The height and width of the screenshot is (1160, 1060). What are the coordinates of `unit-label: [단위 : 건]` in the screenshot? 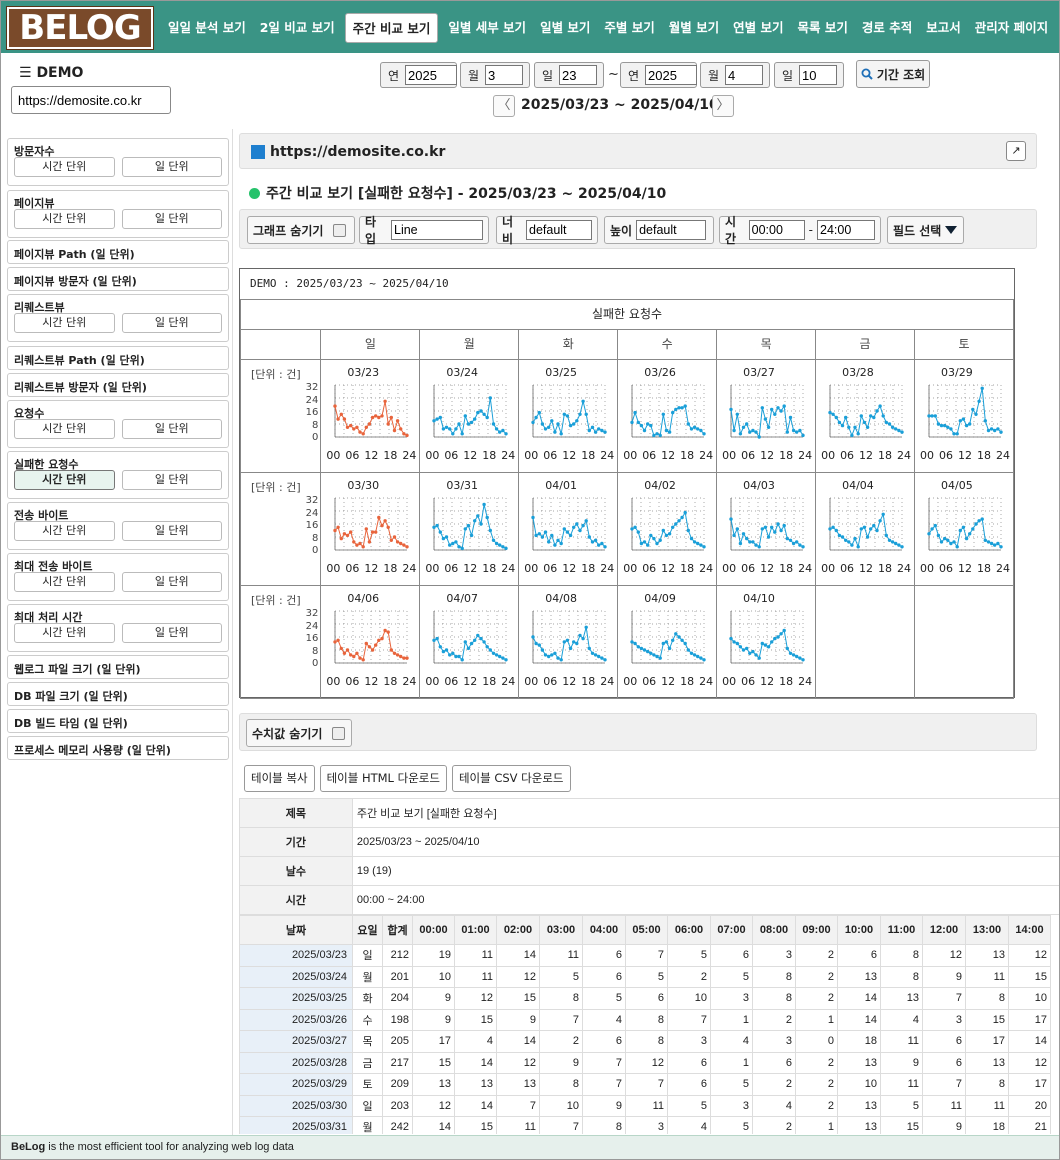 It's located at (276, 487).